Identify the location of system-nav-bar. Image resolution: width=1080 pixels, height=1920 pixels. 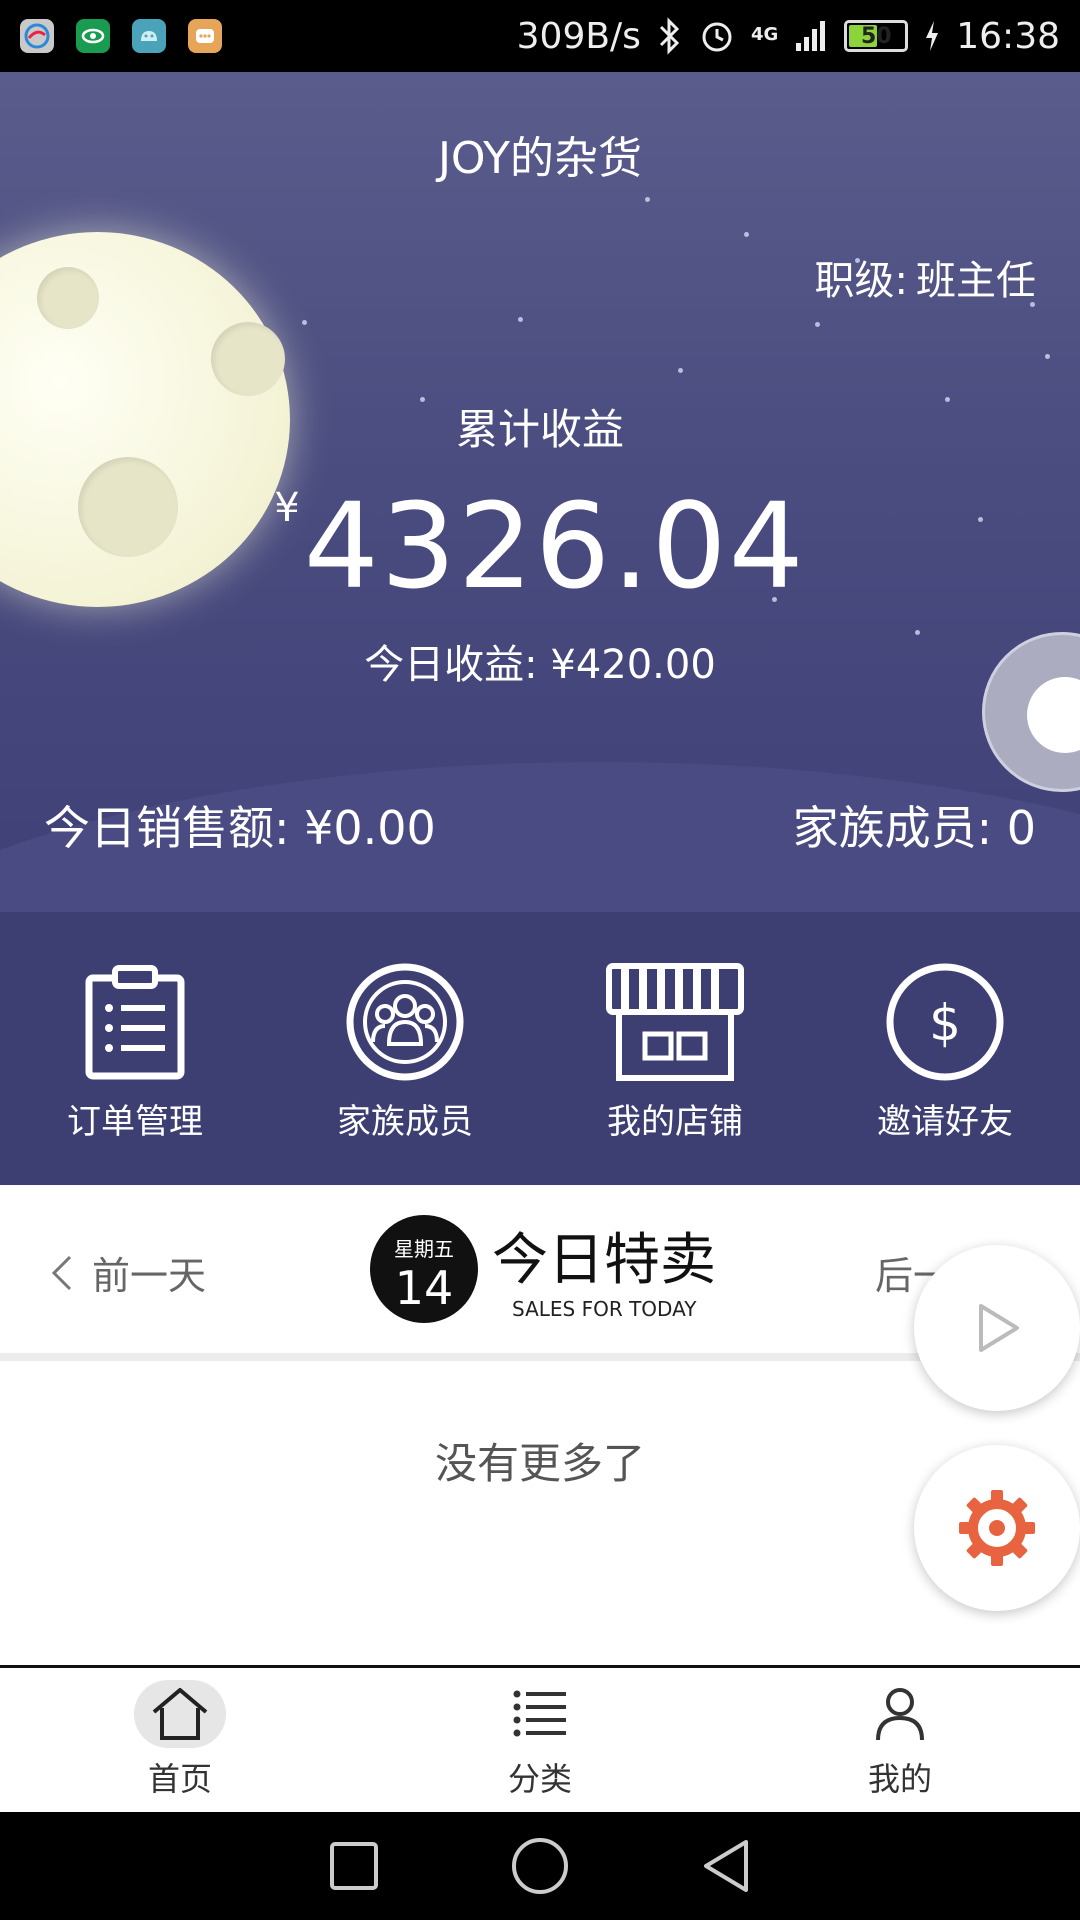
(540, 1866).